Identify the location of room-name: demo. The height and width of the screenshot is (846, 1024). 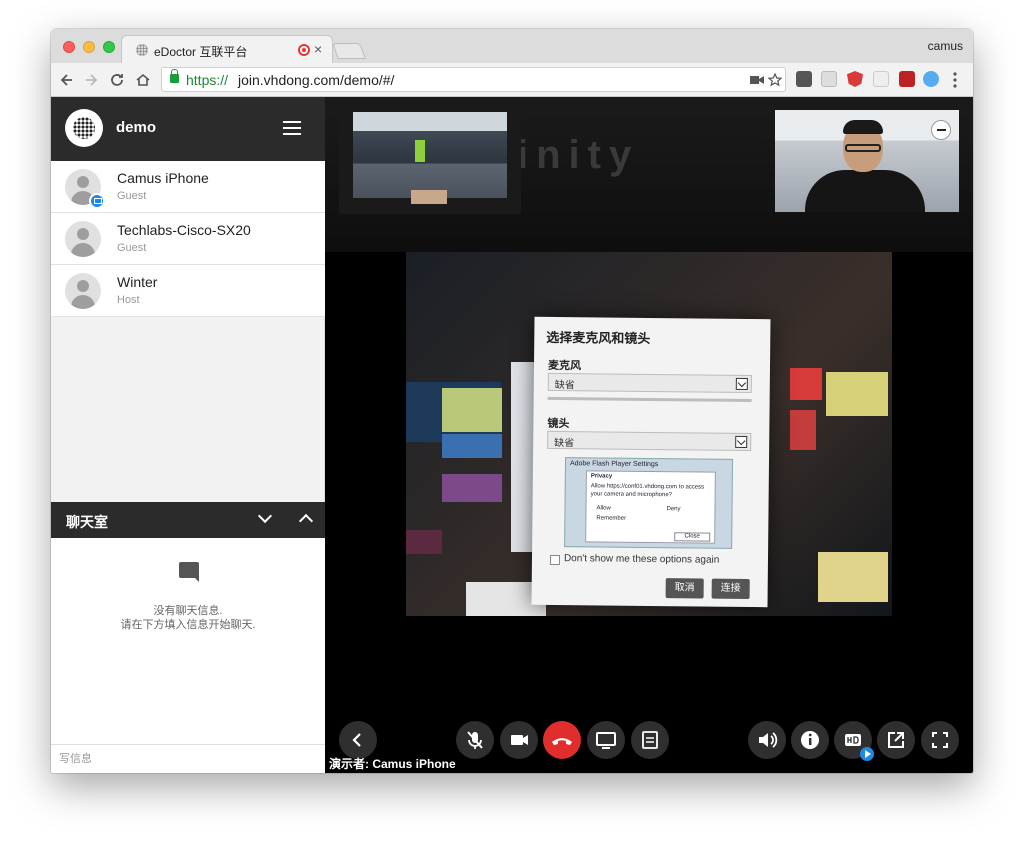
(136, 127).